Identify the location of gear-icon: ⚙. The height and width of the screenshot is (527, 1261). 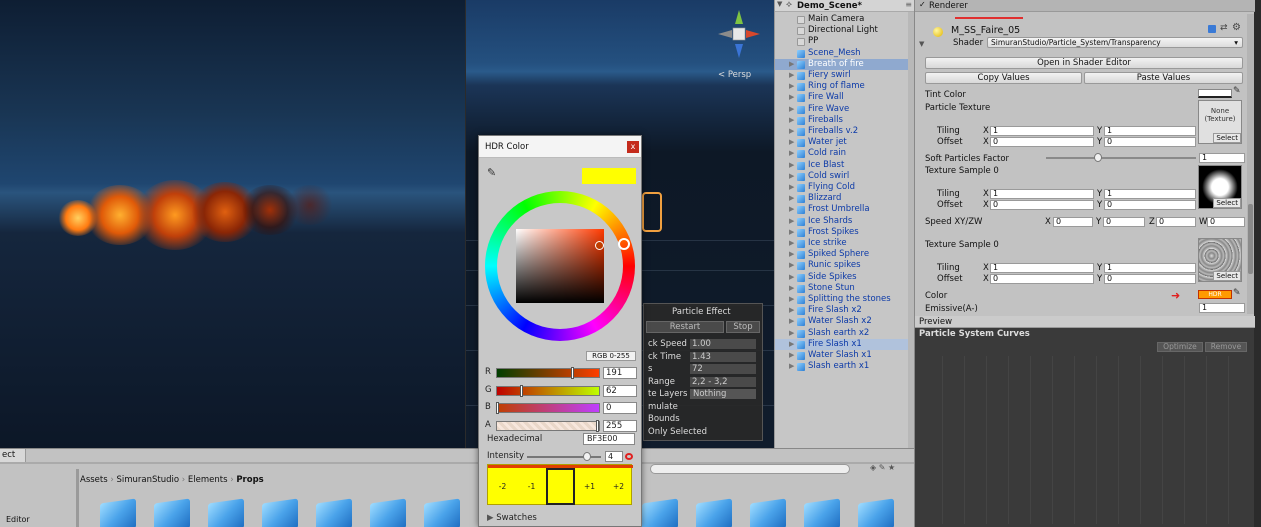
(1236, 27).